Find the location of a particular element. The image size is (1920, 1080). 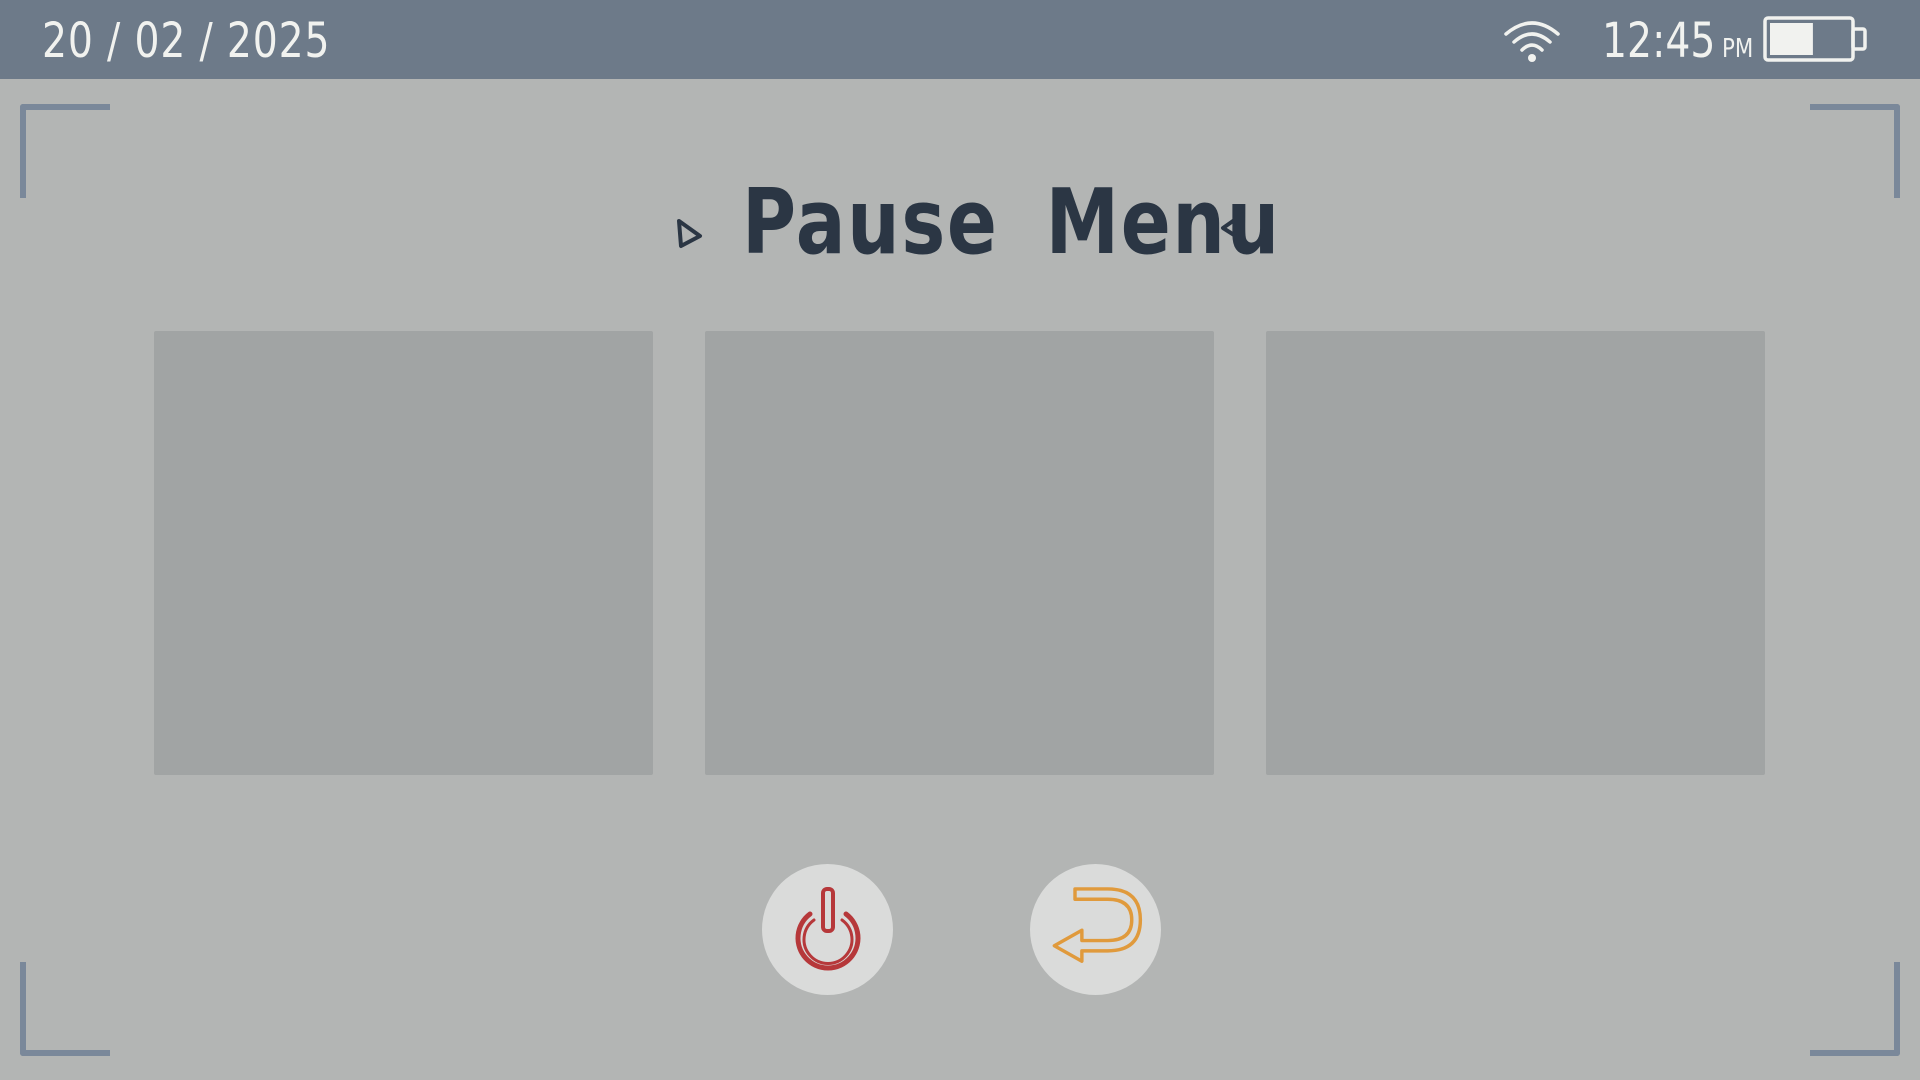

triangle-right-icon is located at coordinates (689, 233).